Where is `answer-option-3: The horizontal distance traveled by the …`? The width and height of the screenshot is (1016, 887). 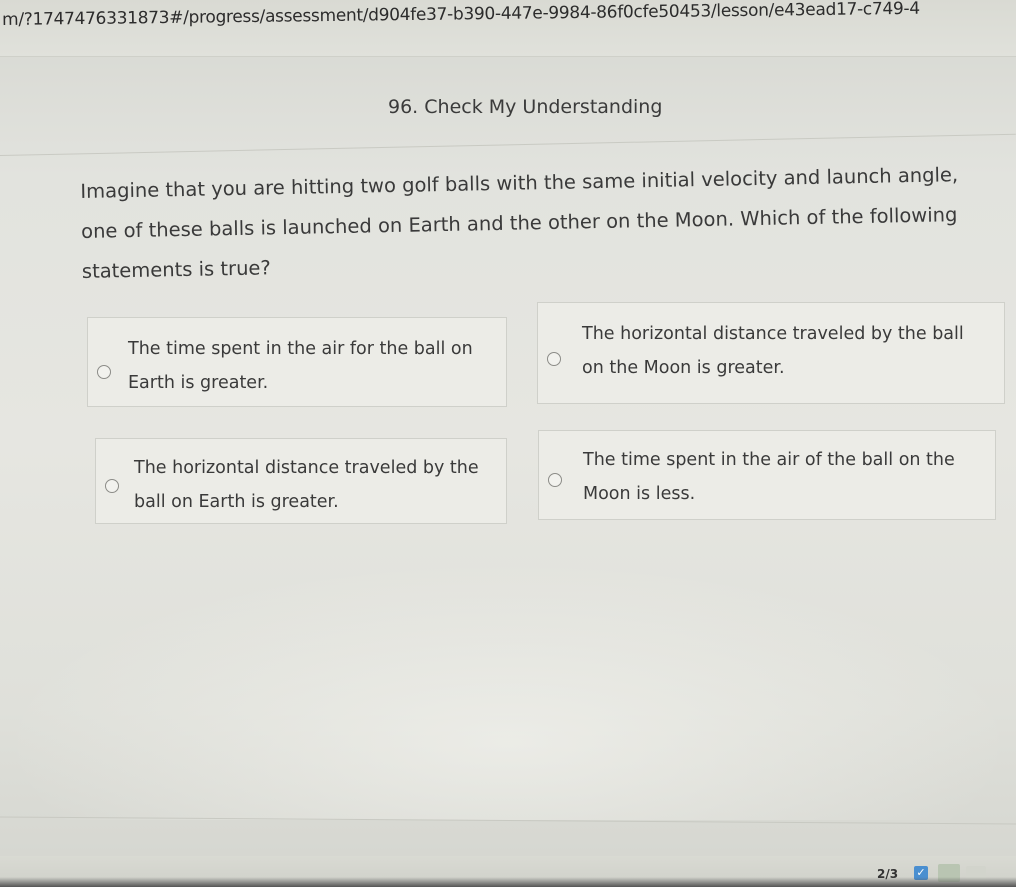 answer-option-3: The horizontal distance traveled by the … is located at coordinates (301, 481).